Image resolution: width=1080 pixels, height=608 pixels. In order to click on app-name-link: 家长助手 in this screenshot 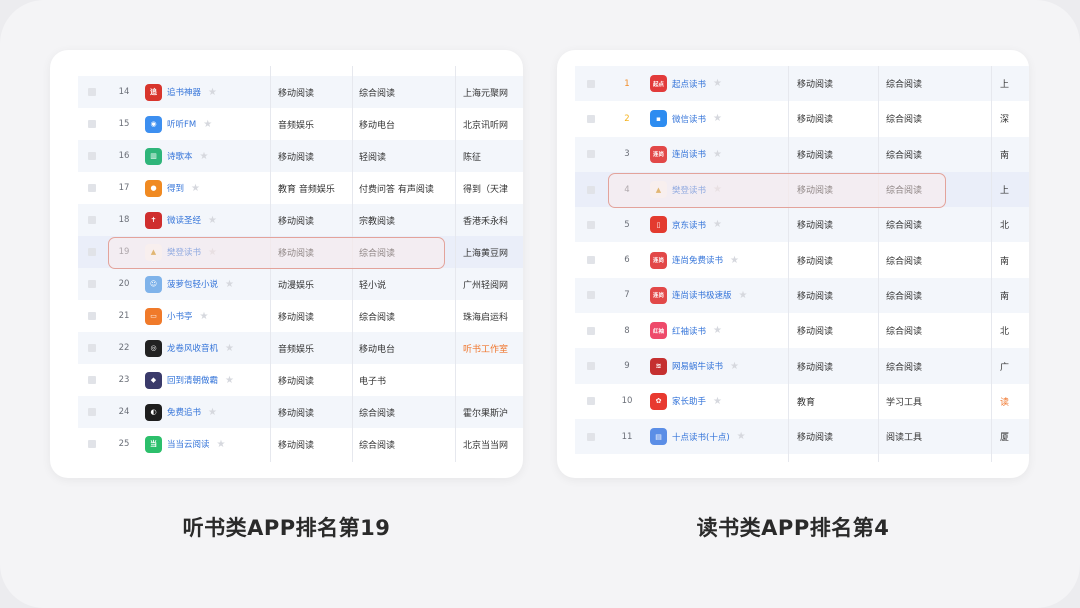, I will do `click(689, 401)`.